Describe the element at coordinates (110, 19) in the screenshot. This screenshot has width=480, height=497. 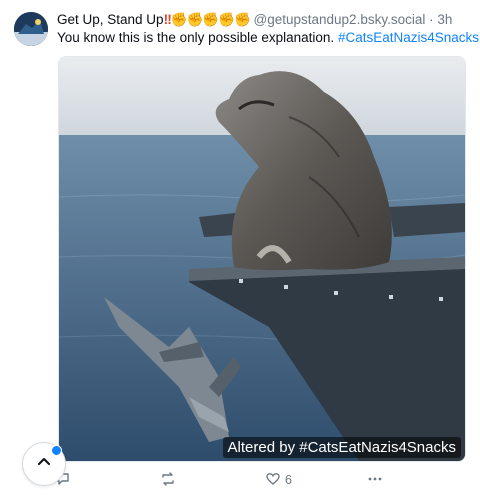
I see `author-name: Get Up, Stand Up` at that location.